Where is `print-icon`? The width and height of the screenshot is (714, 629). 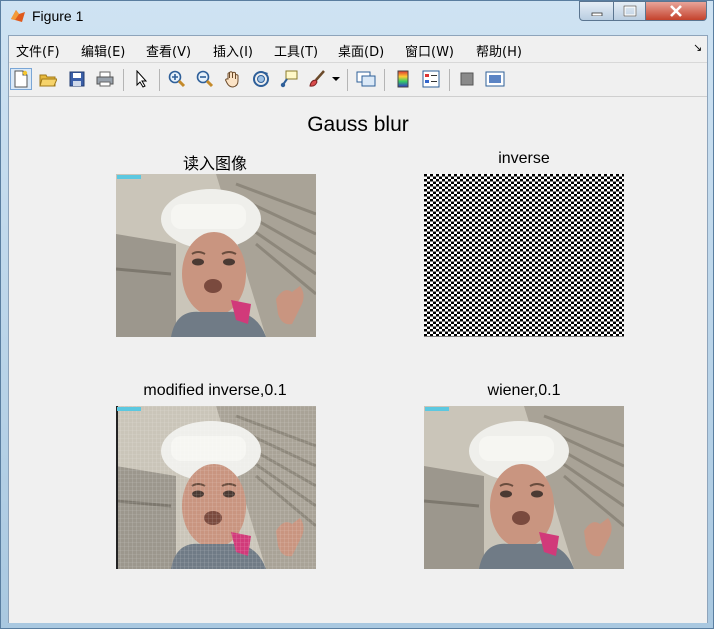 print-icon is located at coordinates (105, 79).